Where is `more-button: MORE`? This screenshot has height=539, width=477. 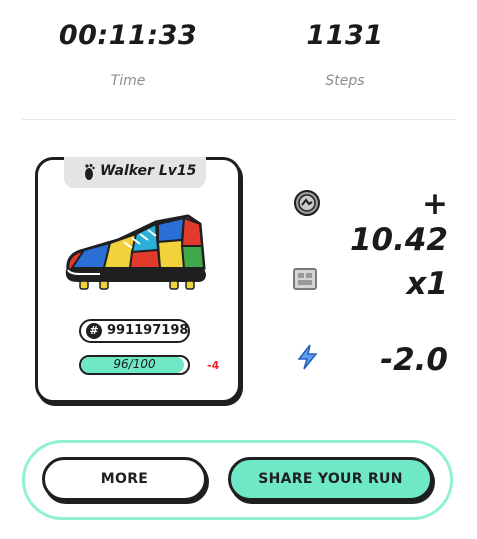 more-button: MORE is located at coordinates (124, 479).